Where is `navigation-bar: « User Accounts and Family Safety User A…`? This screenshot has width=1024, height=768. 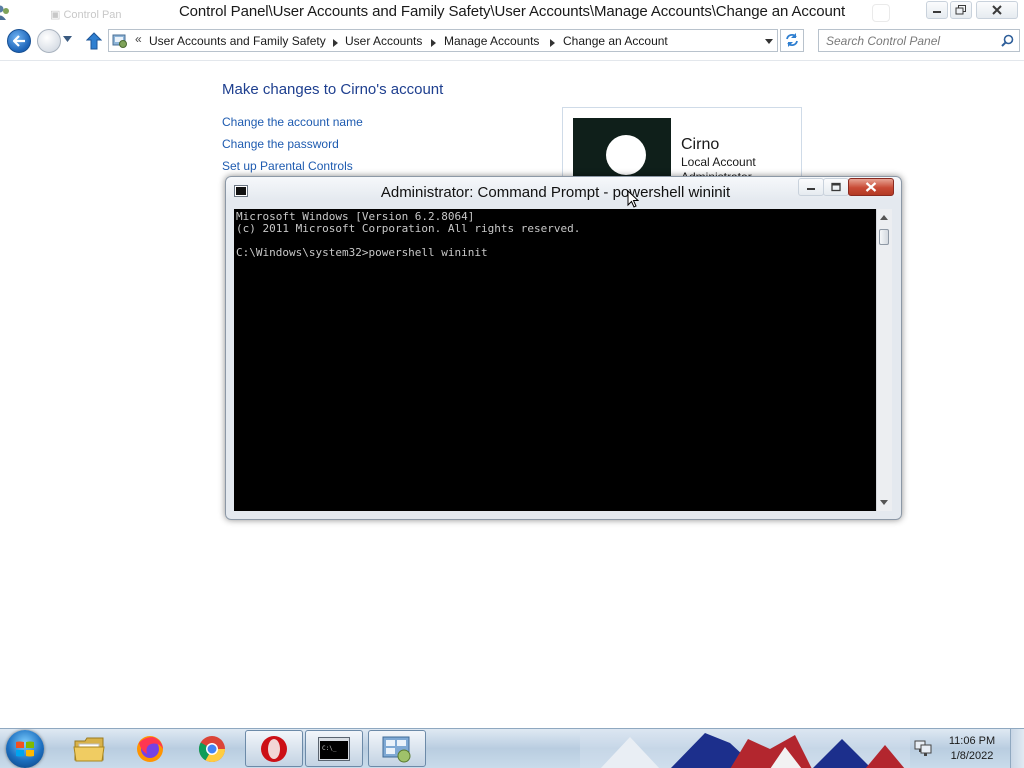
navigation-bar: « User Accounts and Family Safety User A… is located at coordinates (512, 42).